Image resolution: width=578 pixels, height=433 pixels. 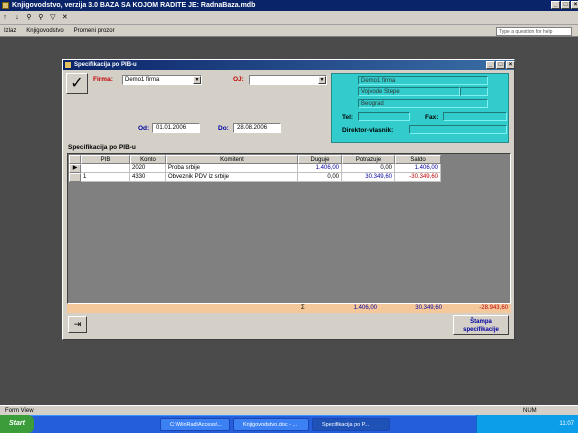 What do you see at coordinates (409, 91) in the screenshot?
I see `company-address: Vojvode Stepe` at bounding box center [409, 91].